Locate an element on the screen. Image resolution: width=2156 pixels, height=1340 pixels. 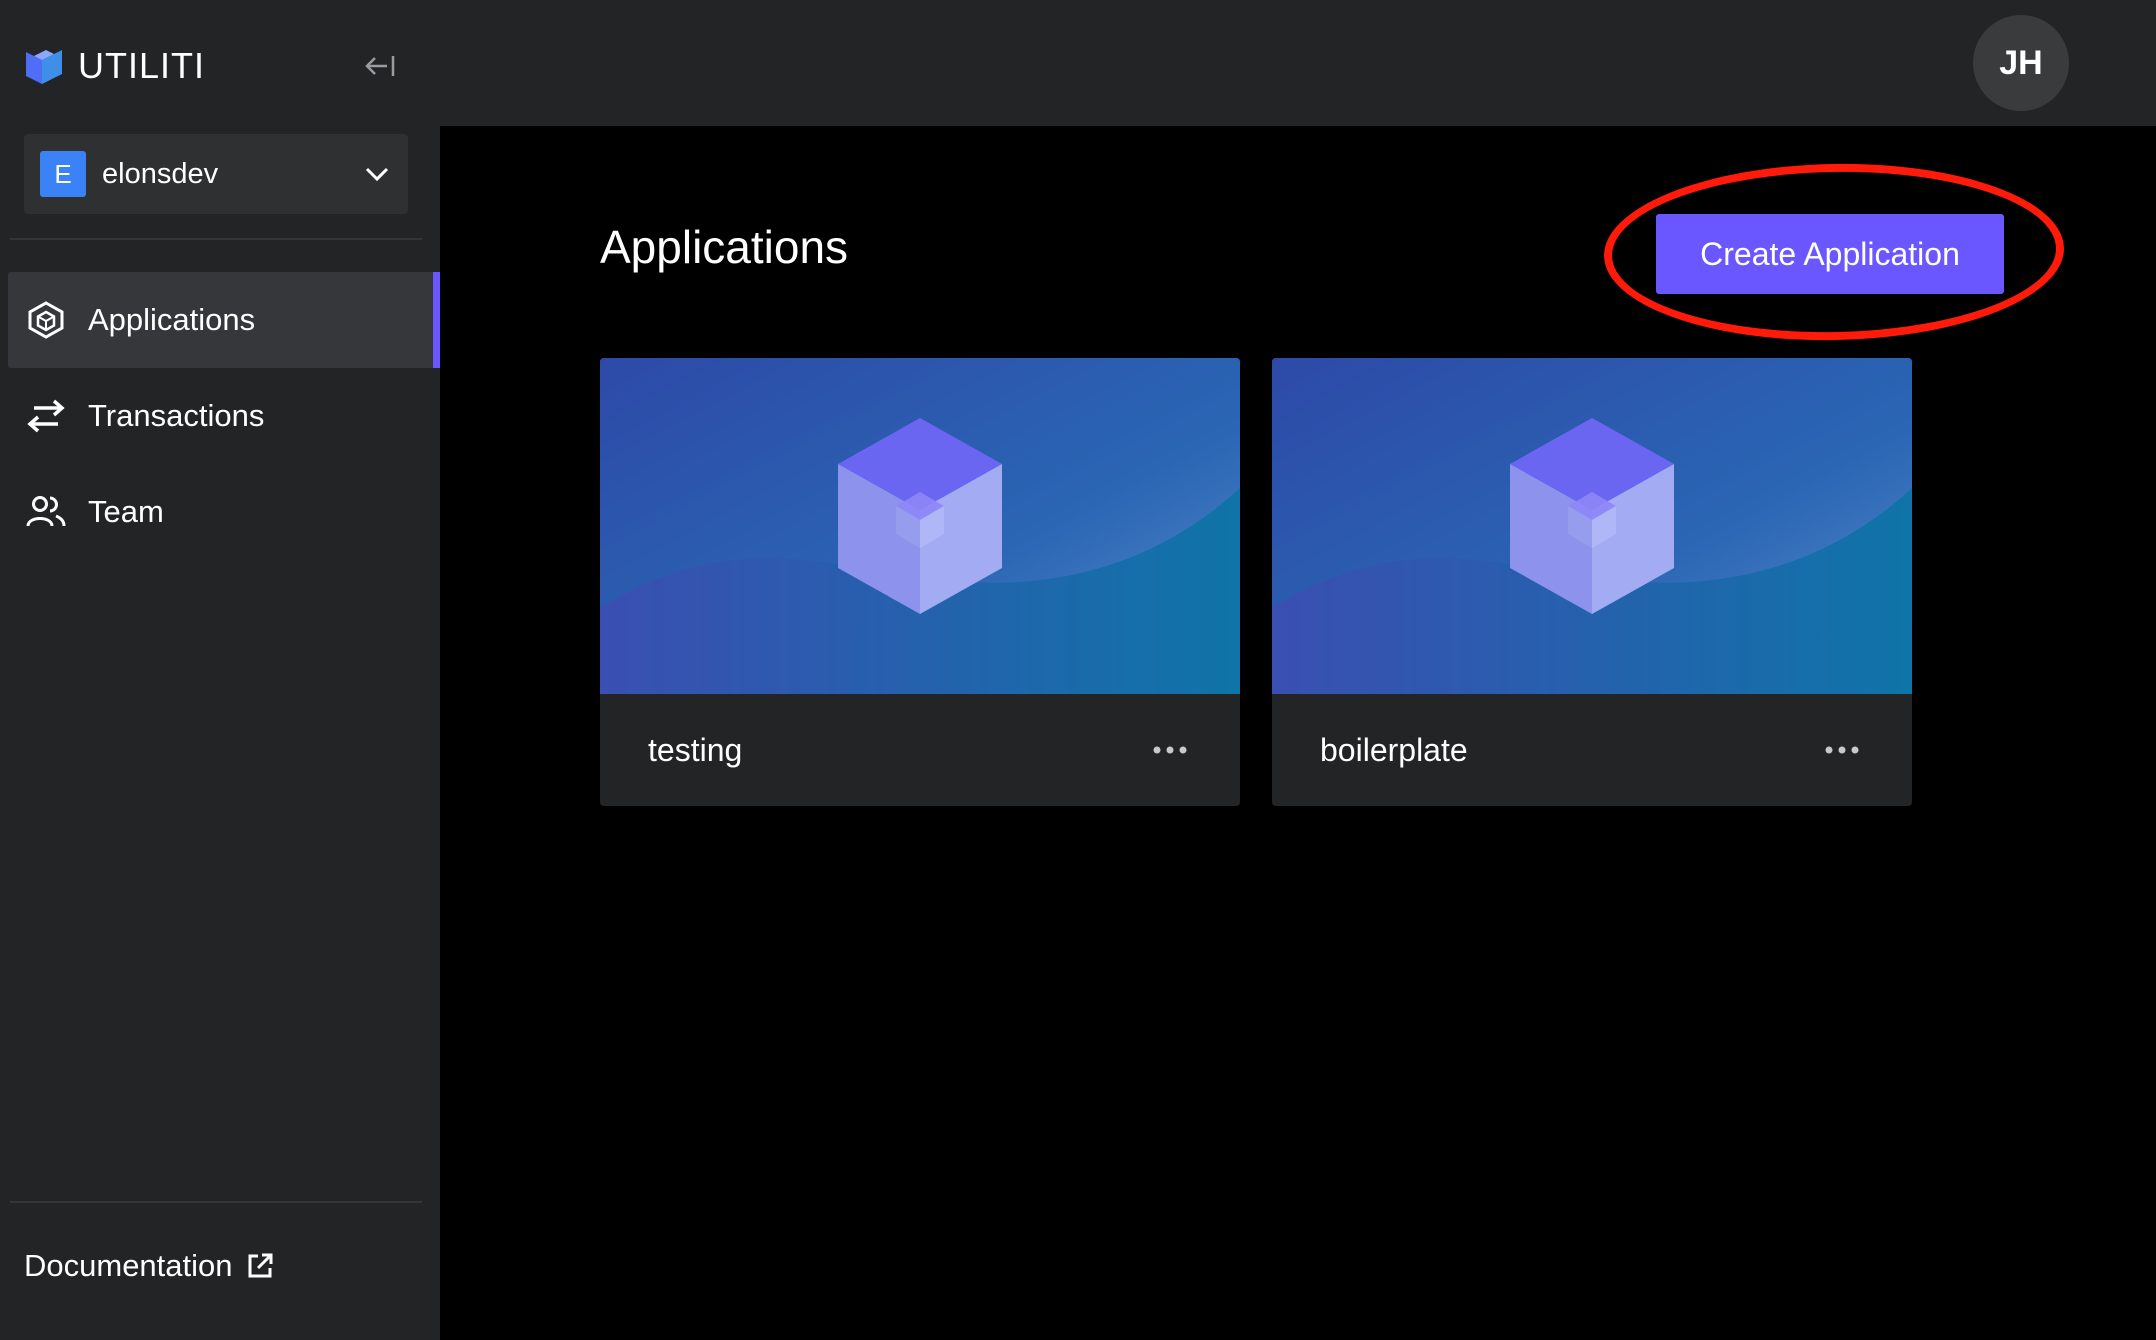
swap-arrows-icon is located at coordinates (46, 416).